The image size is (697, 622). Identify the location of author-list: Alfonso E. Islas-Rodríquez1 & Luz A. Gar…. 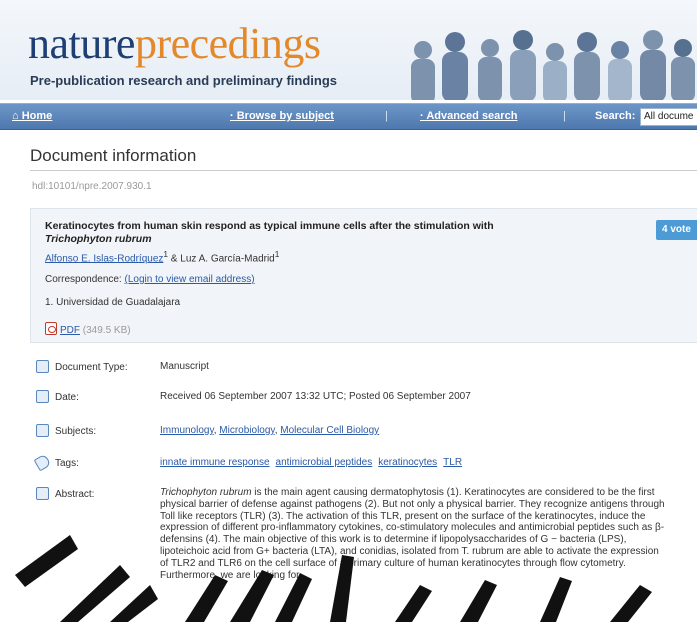
(162, 257).